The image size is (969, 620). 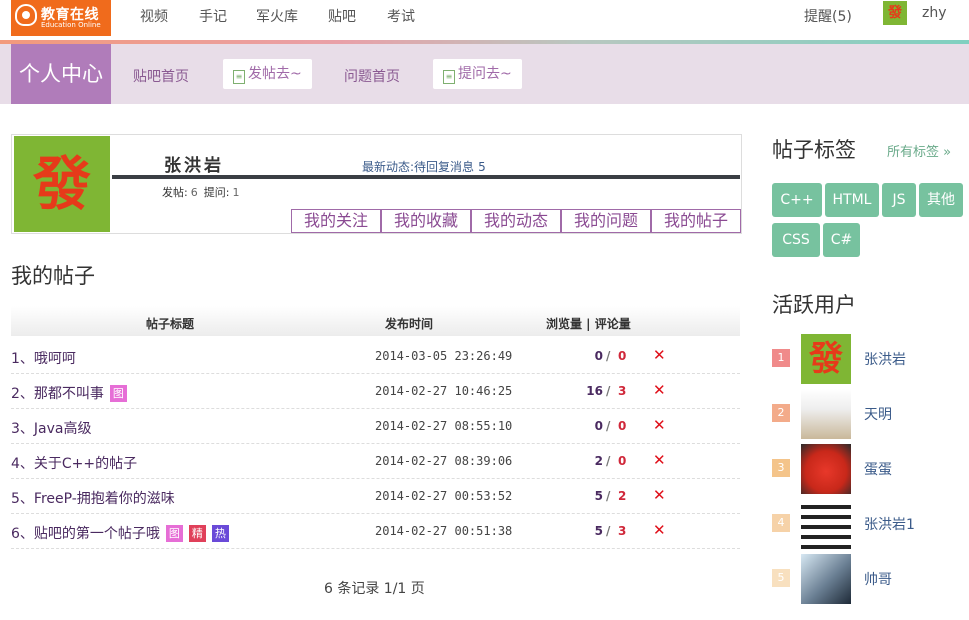 What do you see at coordinates (53, 276) in the screenshot?
I see `my-posts-title: 我的帖子` at bounding box center [53, 276].